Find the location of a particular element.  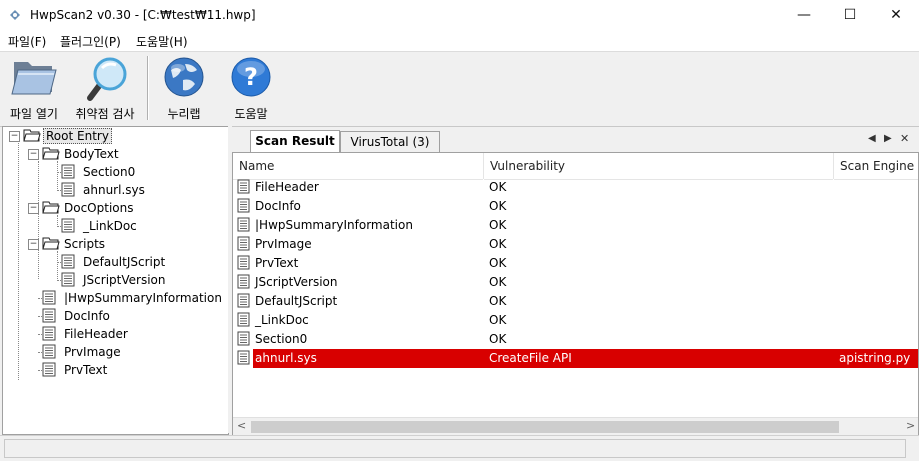

menu-file: 파일(F) is located at coordinates (27, 41).